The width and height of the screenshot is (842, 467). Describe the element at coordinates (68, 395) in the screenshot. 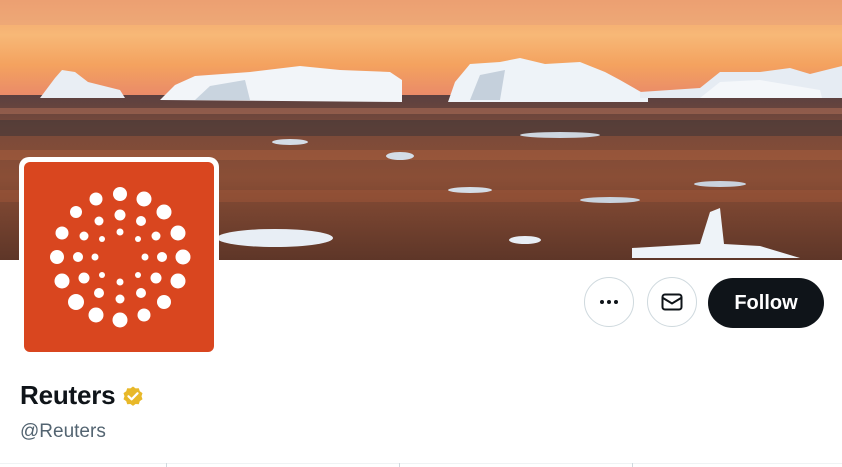

I see `display-name: Reuters` at that location.